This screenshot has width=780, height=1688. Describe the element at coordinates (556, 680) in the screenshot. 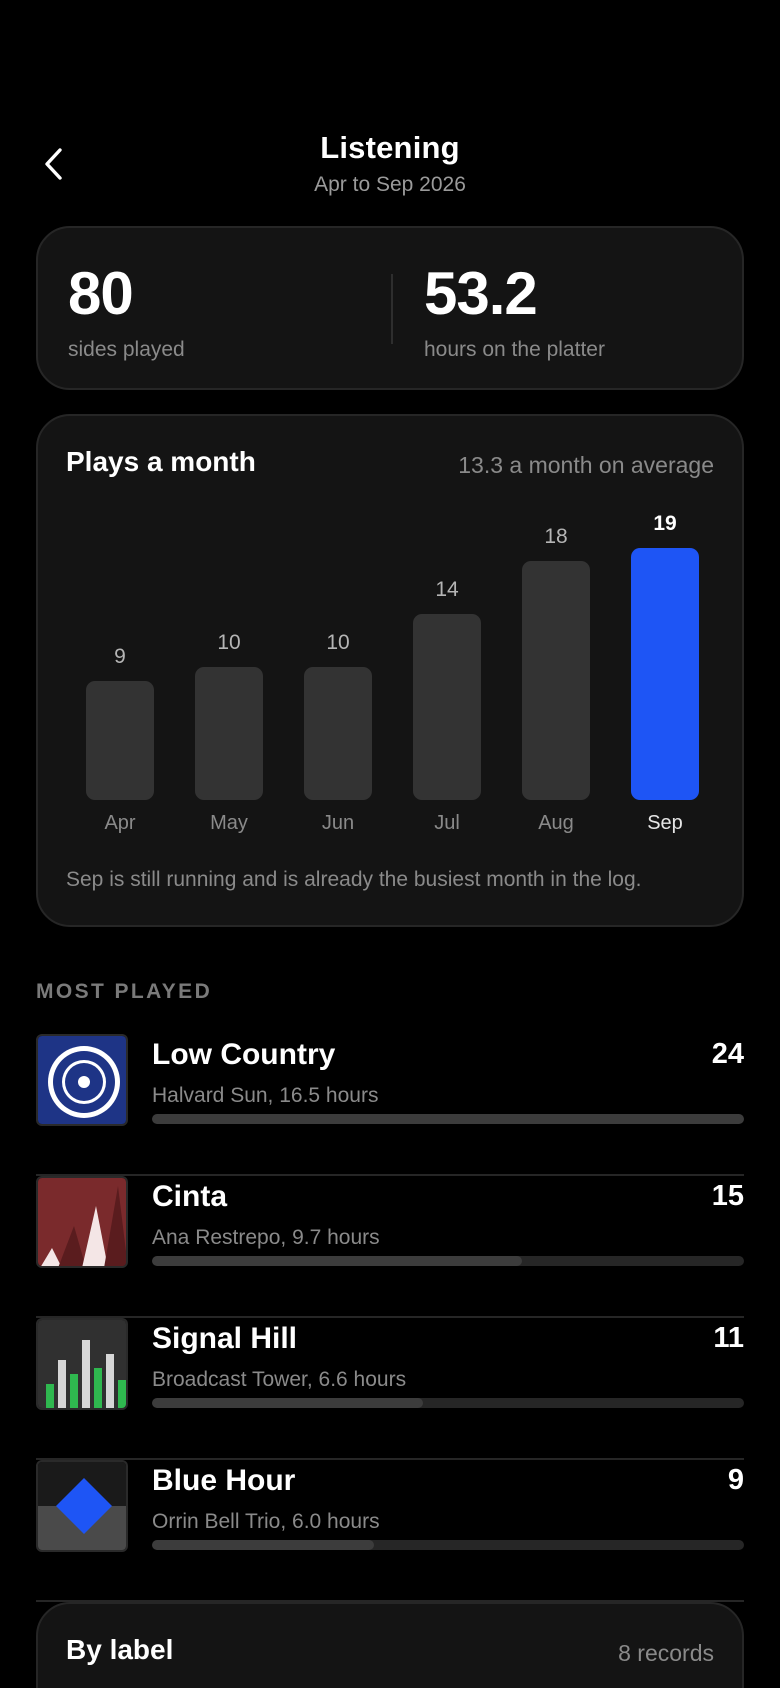

I see `chart-bar-aug` at that location.